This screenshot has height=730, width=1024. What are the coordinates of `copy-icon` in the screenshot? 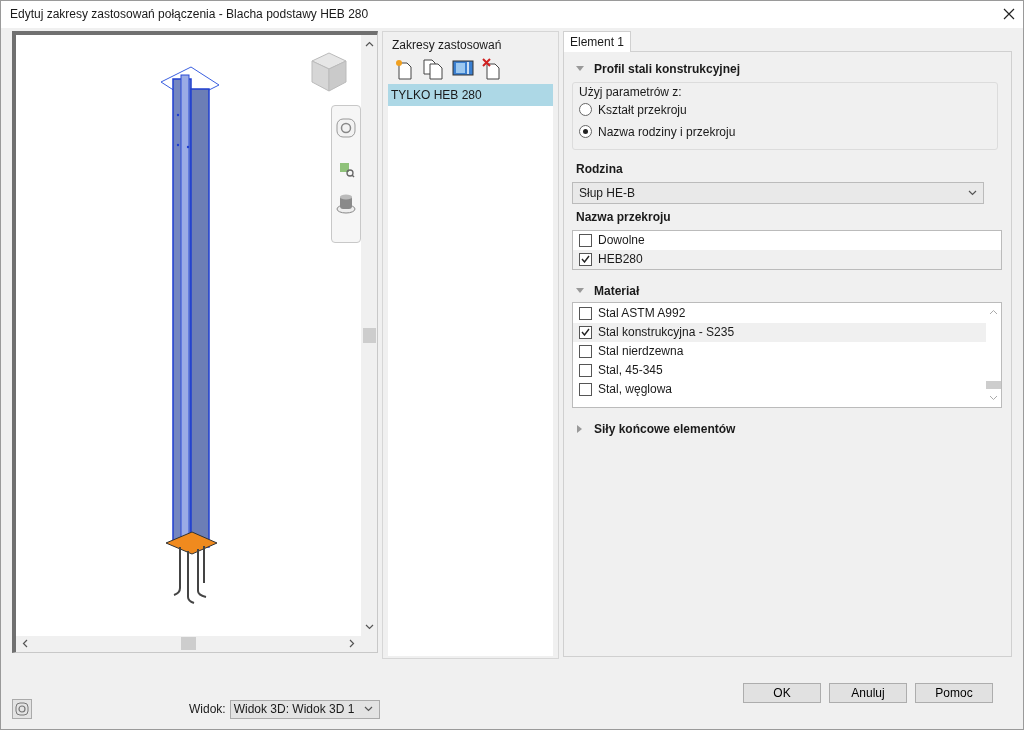 It's located at (433, 68).